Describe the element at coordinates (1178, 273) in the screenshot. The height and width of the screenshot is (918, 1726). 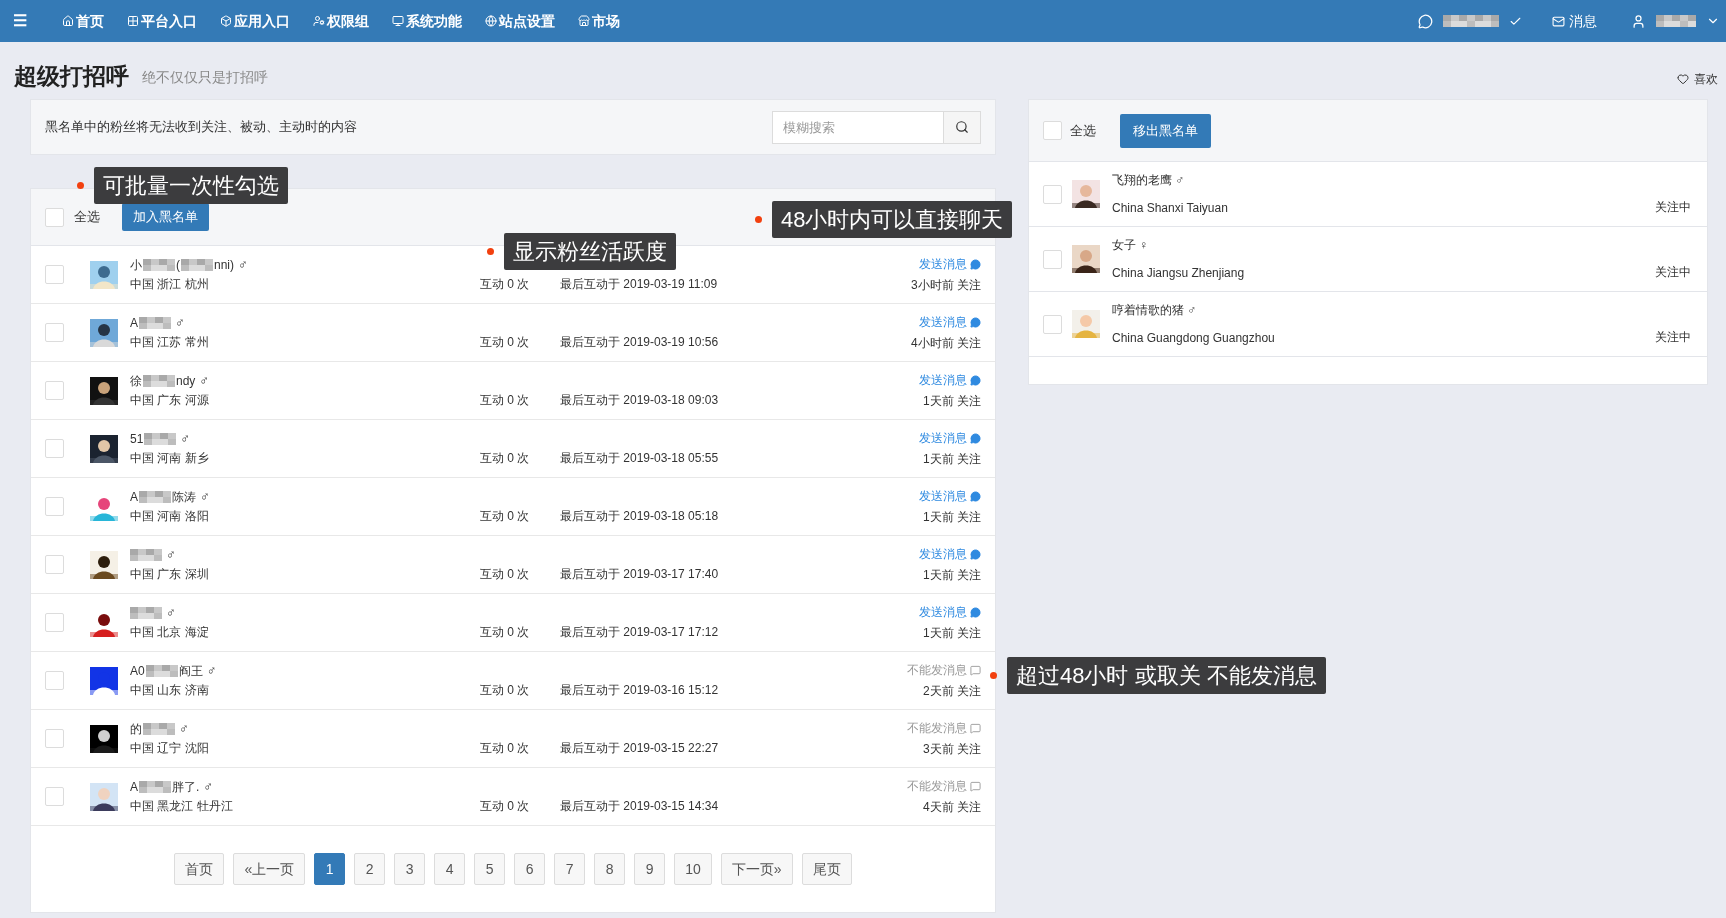
I see `fan-location: China Jiangsu Zhenjiang` at that location.